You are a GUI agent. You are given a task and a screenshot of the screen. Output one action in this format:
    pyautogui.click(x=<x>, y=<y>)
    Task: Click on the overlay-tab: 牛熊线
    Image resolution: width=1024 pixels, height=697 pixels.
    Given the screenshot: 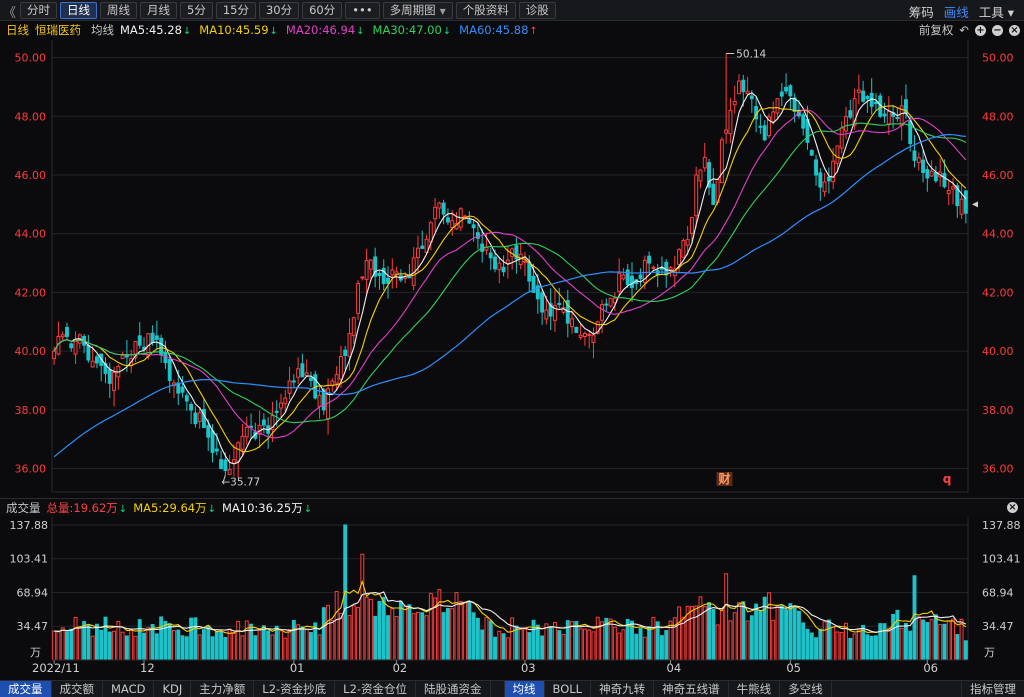 What is the action you would take?
    pyautogui.click(x=755, y=689)
    